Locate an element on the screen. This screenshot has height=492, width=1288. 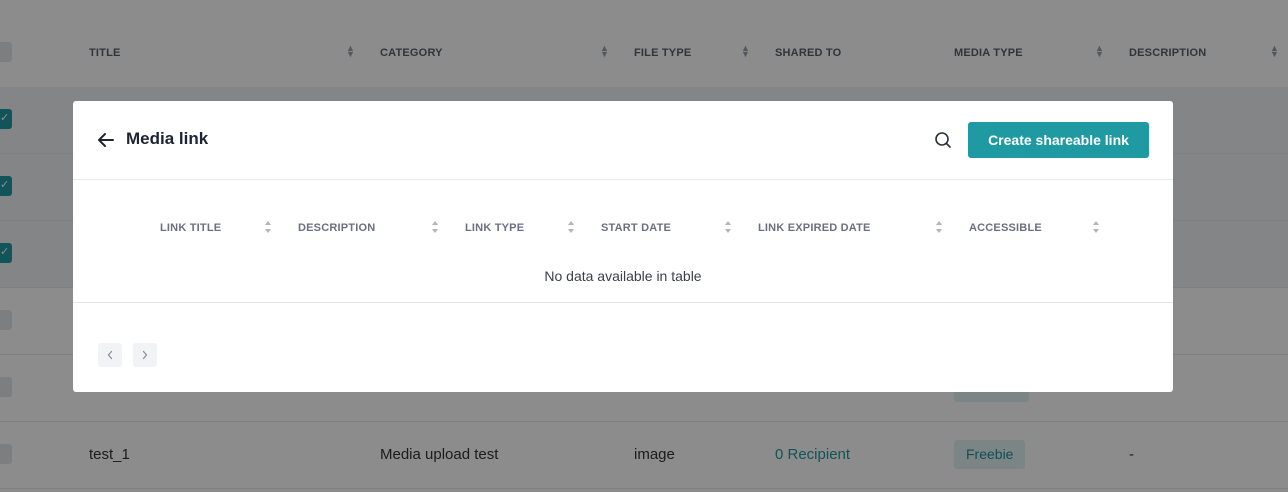
col-description: DESCRIPTION is located at coordinates (336, 228).